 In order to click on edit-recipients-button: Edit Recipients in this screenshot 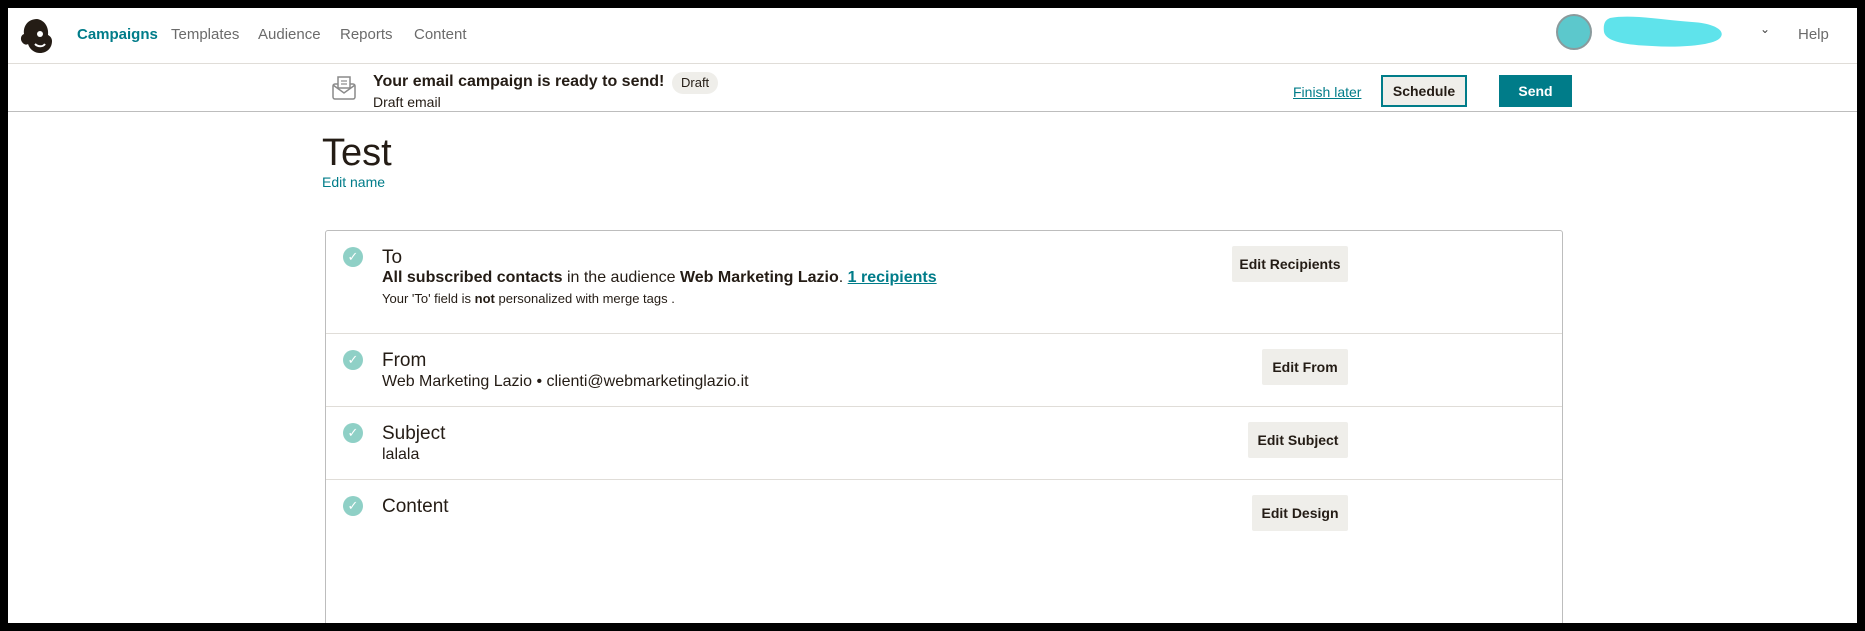, I will do `click(1290, 264)`.